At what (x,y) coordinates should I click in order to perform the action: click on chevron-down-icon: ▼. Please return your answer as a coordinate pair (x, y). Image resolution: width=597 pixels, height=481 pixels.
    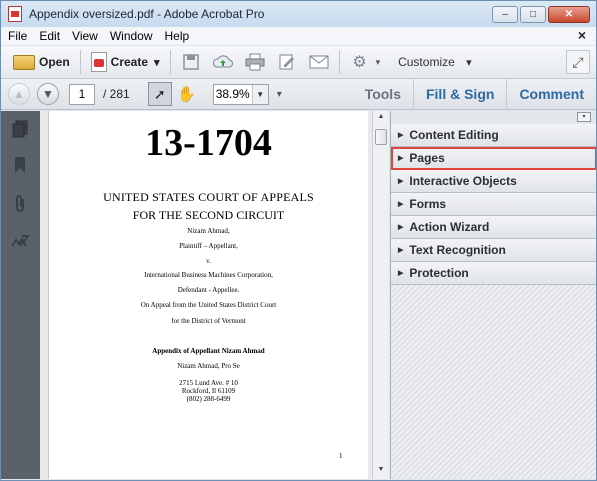
    Looking at the image, I should click on (259, 94).